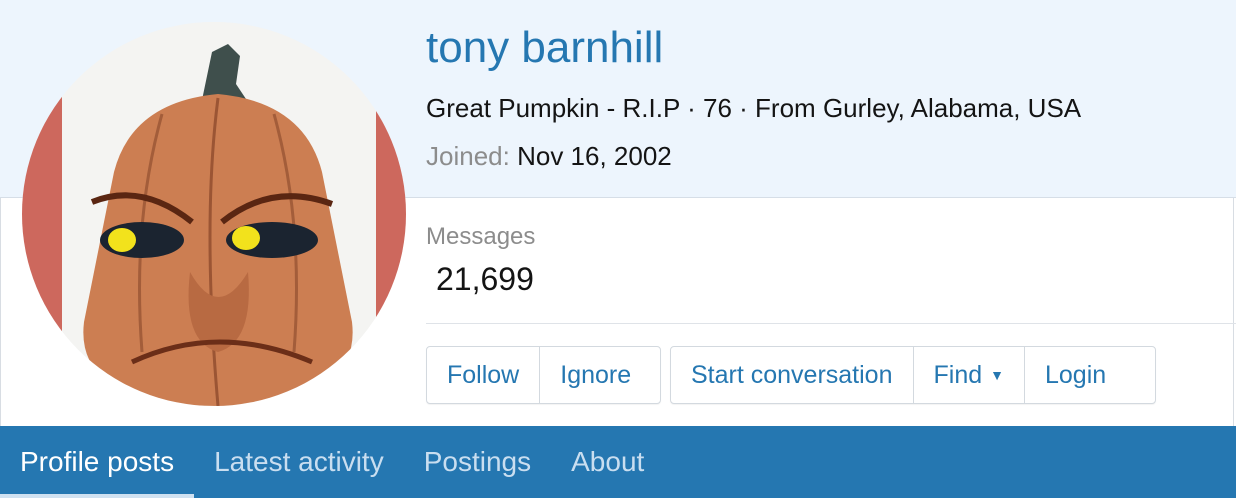  I want to click on tab-about: About, so click(607, 462).